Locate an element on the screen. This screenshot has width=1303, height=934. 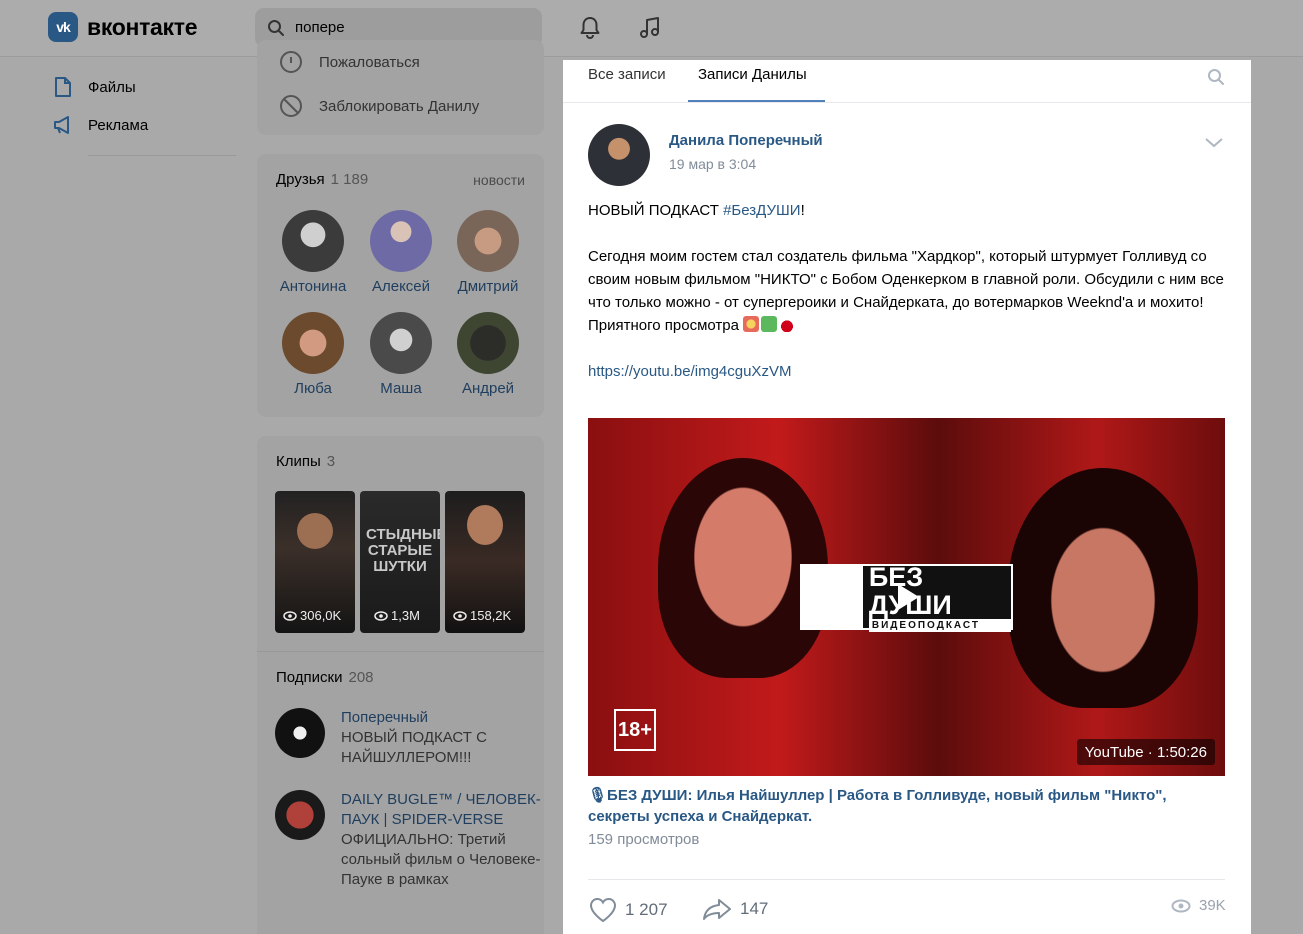
post-author: Данила Поперечный is located at coordinates (746, 140).